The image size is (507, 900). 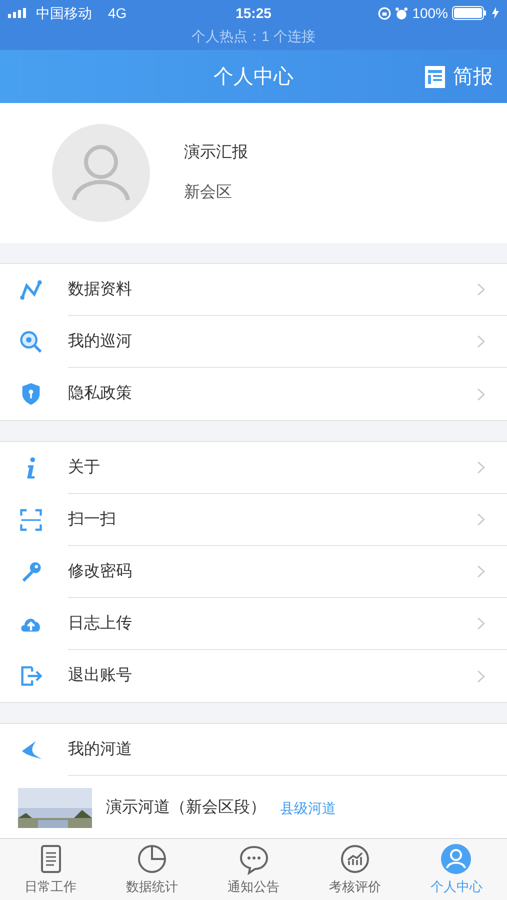 I want to click on menu-label: 扫一扫, so click(x=92, y=520).